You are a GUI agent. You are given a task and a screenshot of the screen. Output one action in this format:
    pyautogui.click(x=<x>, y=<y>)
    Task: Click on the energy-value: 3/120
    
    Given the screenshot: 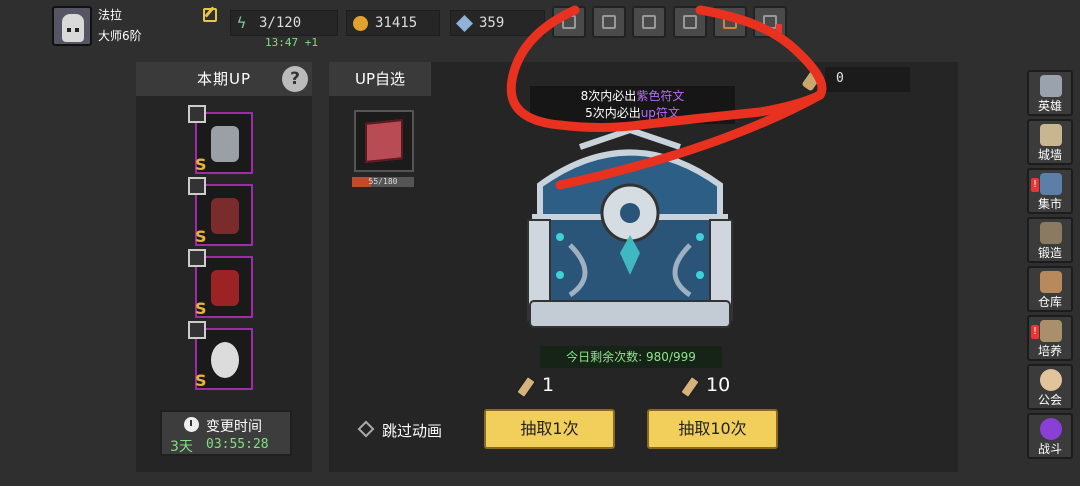 What is the action you would take?
    pyautogui.click(x=280, y=23)
    